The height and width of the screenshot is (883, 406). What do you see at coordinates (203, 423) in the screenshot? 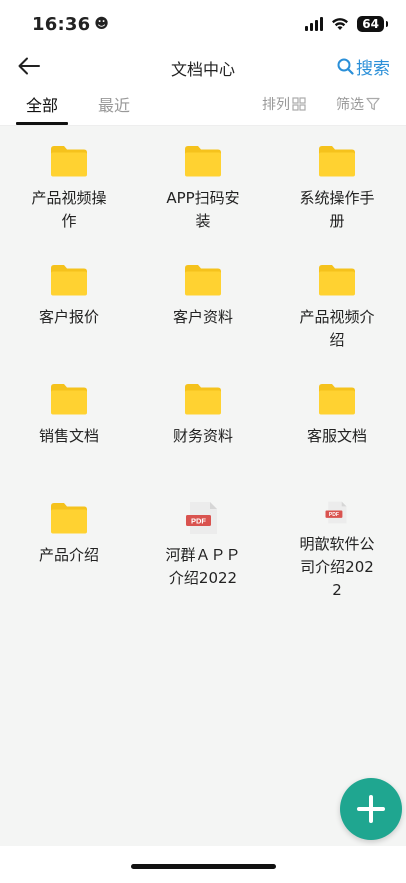
I see `file-item: 财务资料` at bounding box center [203, 423].